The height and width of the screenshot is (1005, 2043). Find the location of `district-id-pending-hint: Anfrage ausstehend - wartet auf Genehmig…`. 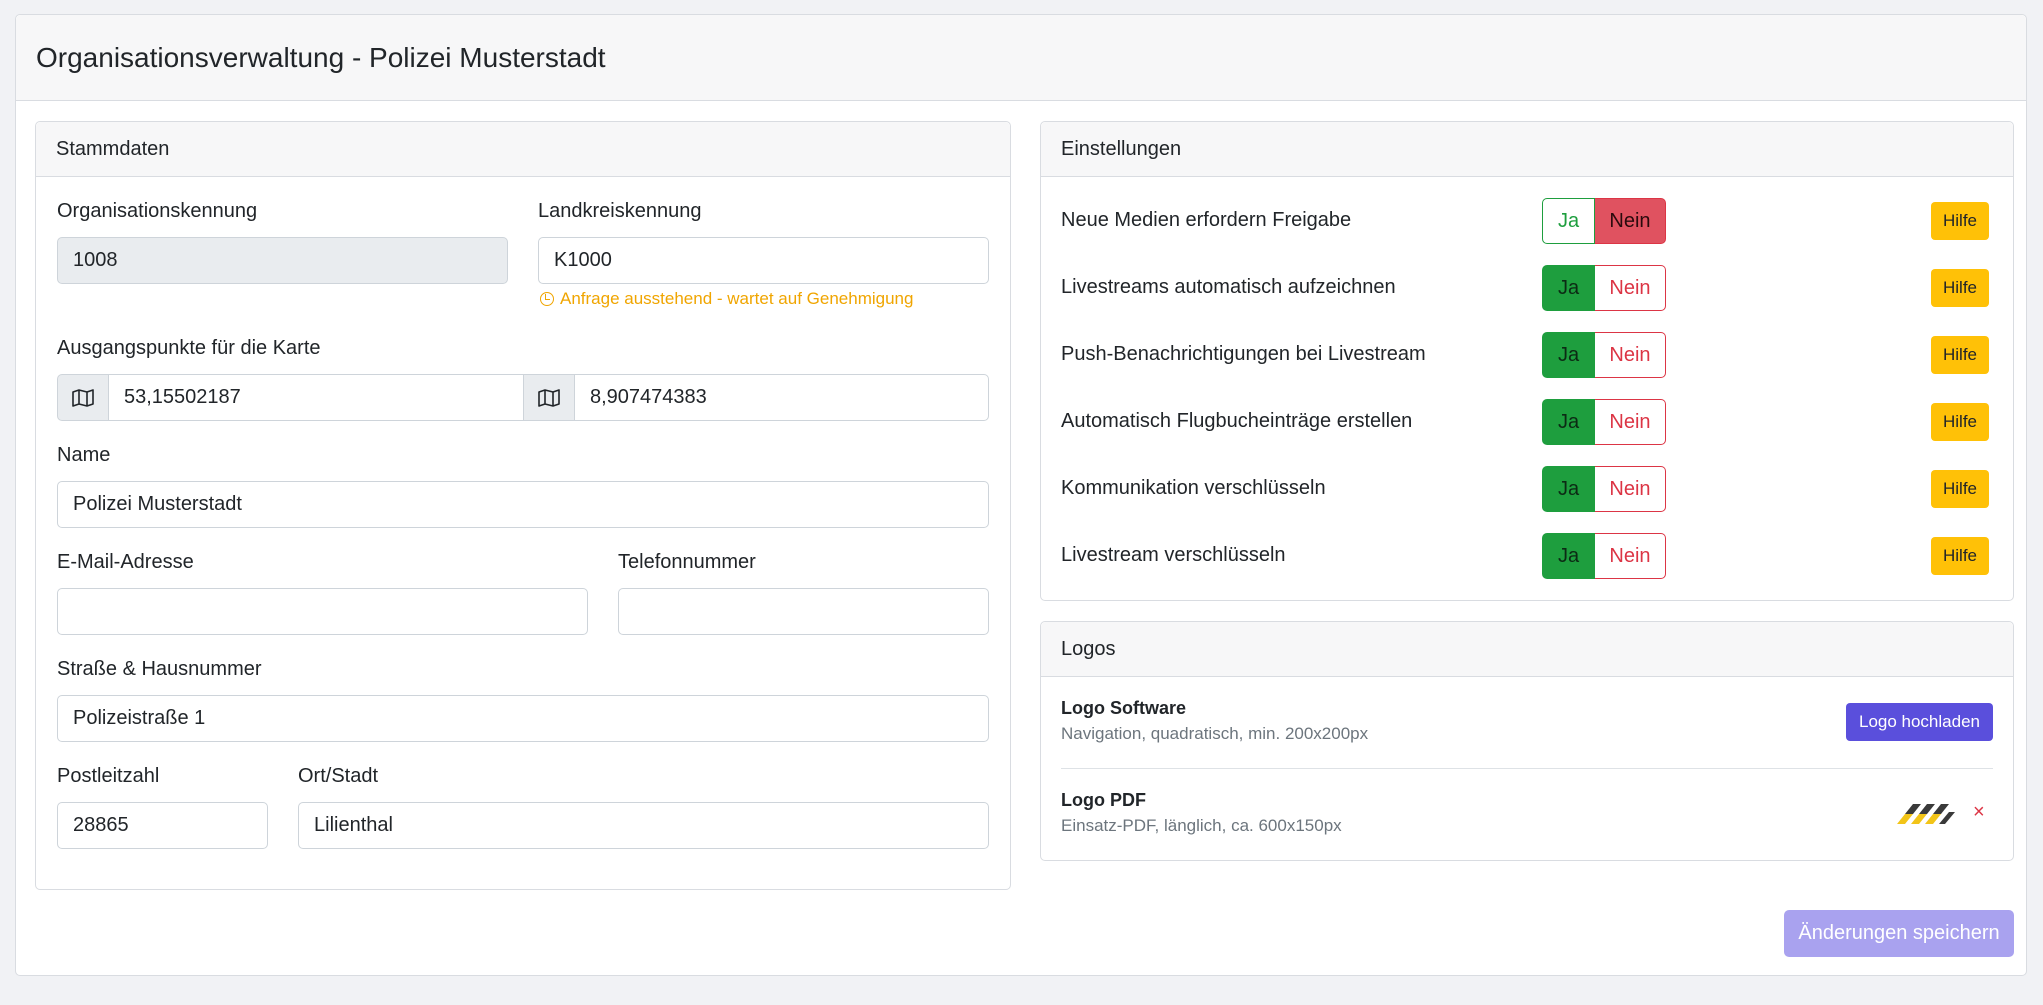

district-id-pending-hint: Anfrage ausstehend - wartet auf Genehmig… is located at coordinates (726, 299).